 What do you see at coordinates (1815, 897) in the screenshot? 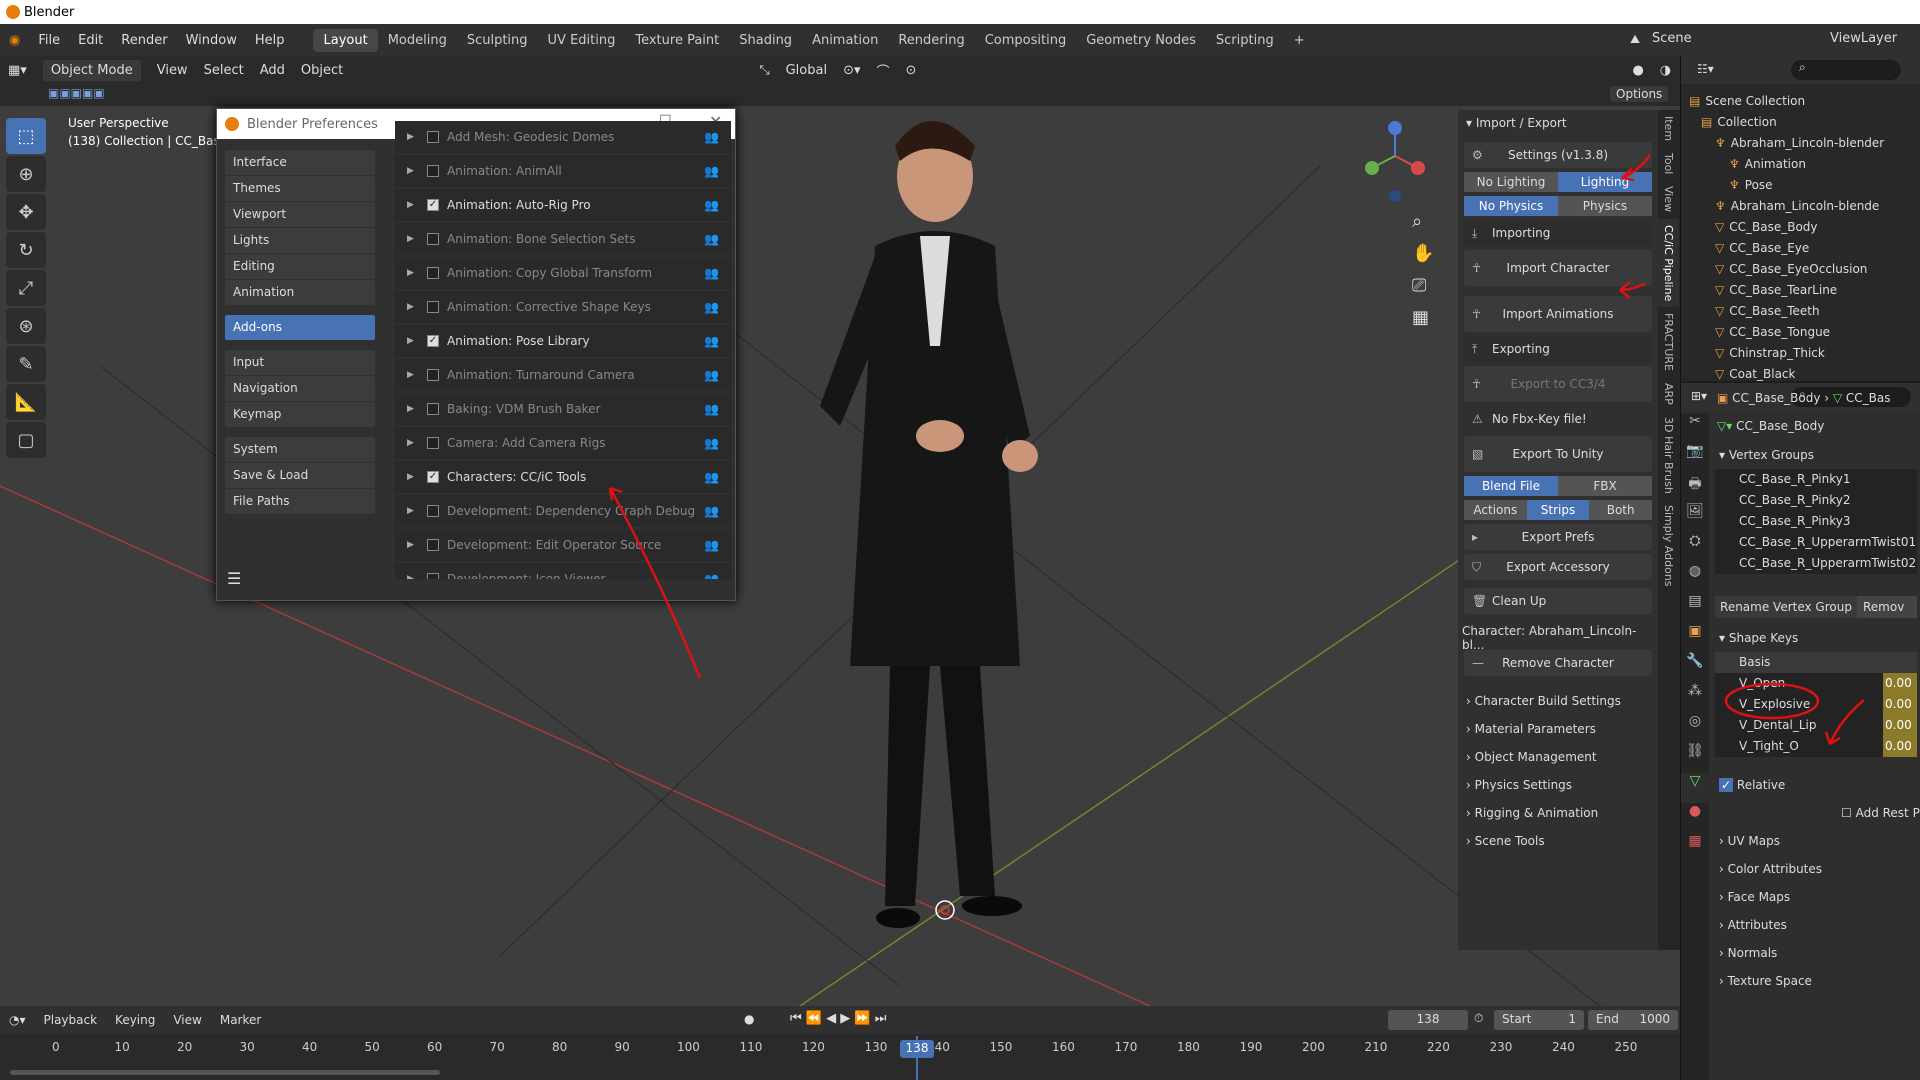
I see `section-face-maps: › Face Maps` at bounding box center [1815, 897].